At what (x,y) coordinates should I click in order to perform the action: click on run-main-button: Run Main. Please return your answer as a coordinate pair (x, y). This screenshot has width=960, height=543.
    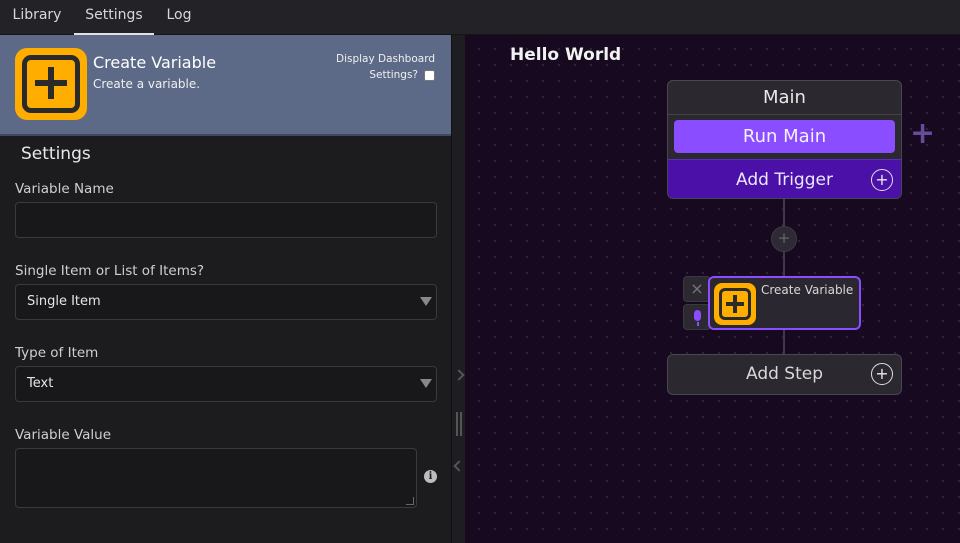
    Looking at the image, I should click on (784, 136).